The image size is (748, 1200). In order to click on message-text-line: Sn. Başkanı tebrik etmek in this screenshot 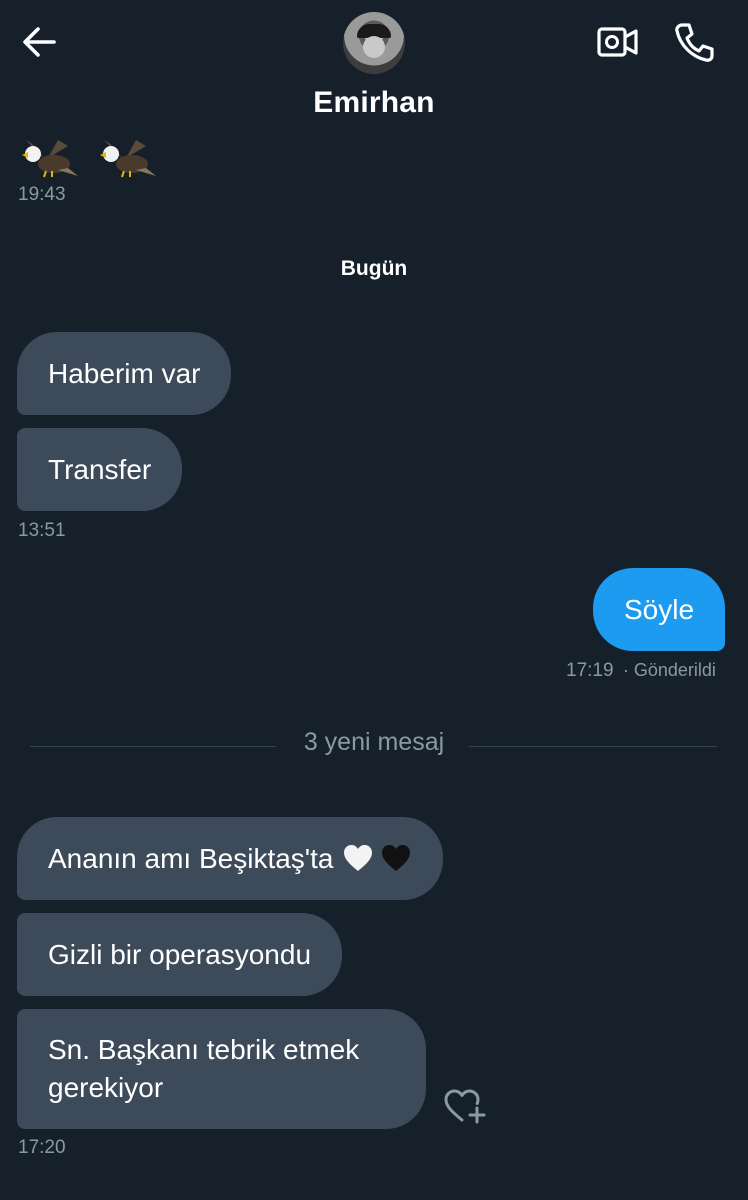, I will do `click(204, 1049)`.